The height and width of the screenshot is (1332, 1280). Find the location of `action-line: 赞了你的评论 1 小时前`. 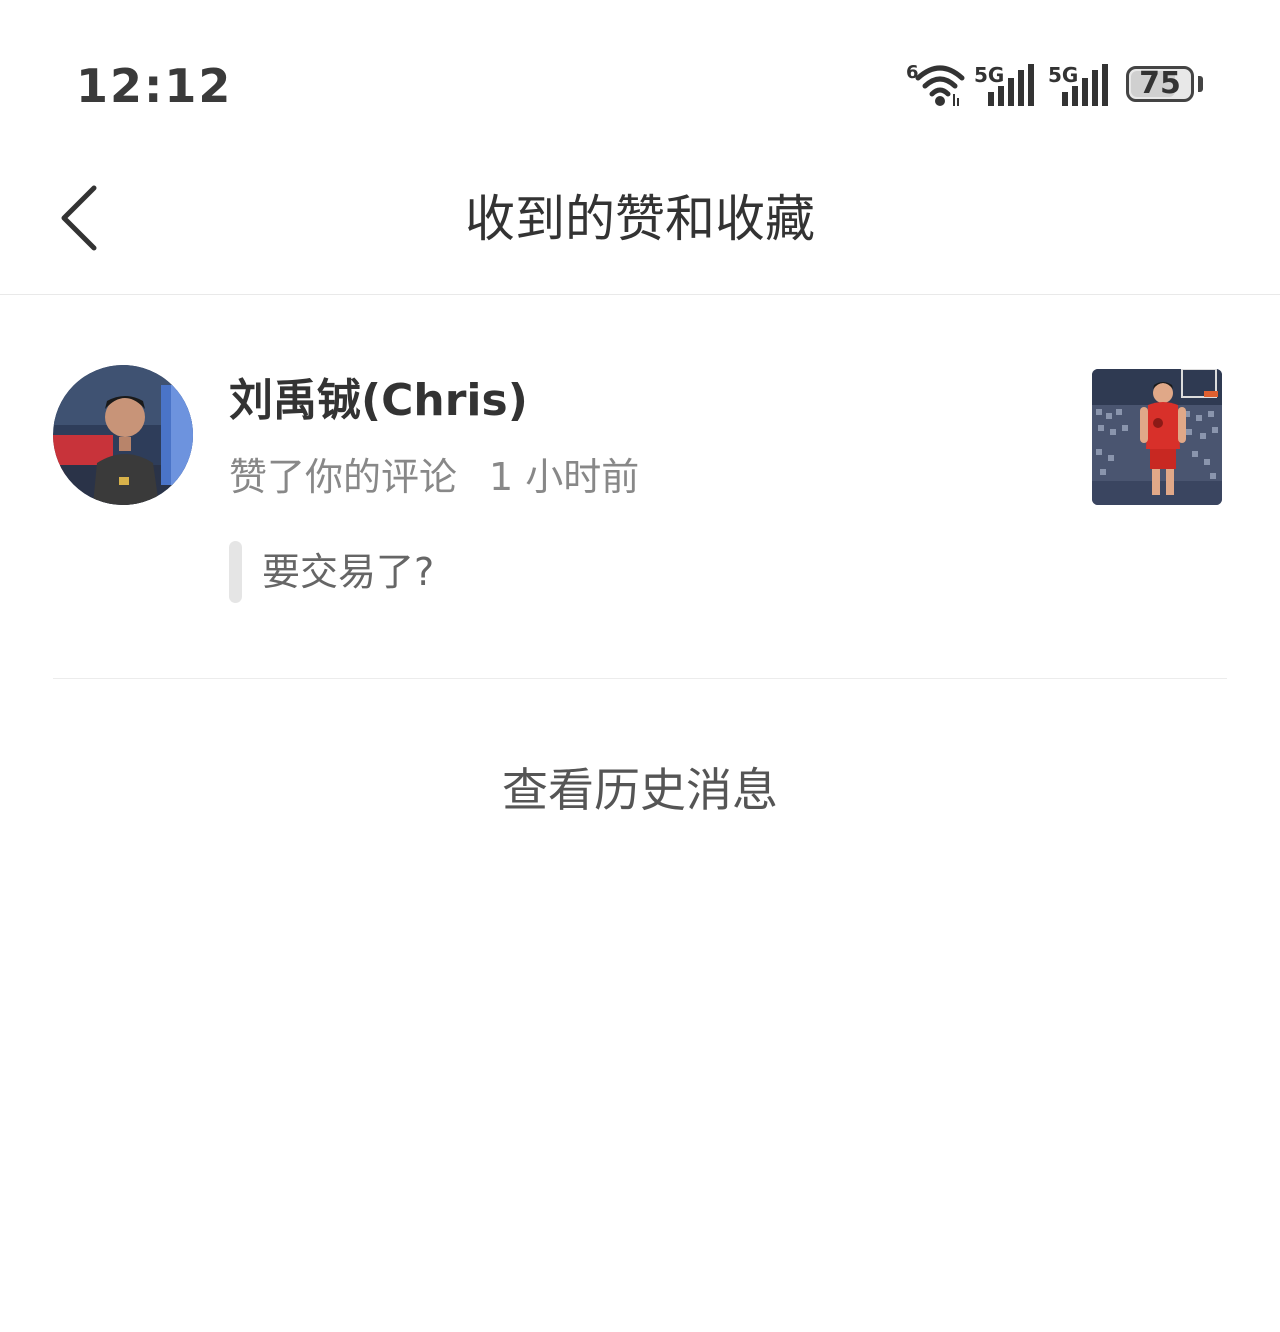

action-line: 赞了你的评论 1 小时前 is located at coordinates (434, 477).